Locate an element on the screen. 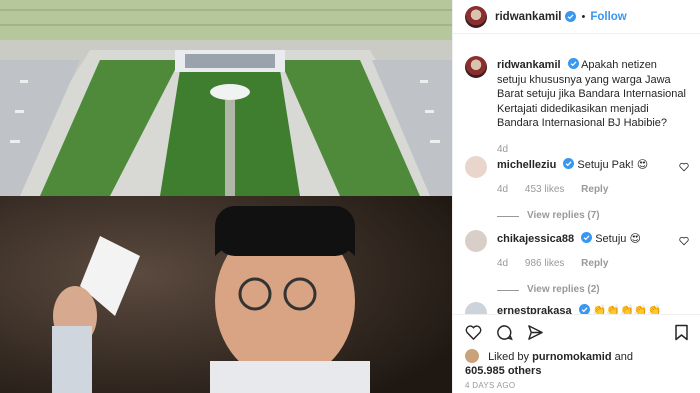 Image resolution: width=700 pixels, height=393 pixels. action-bar is located at coordinates (504, 332).